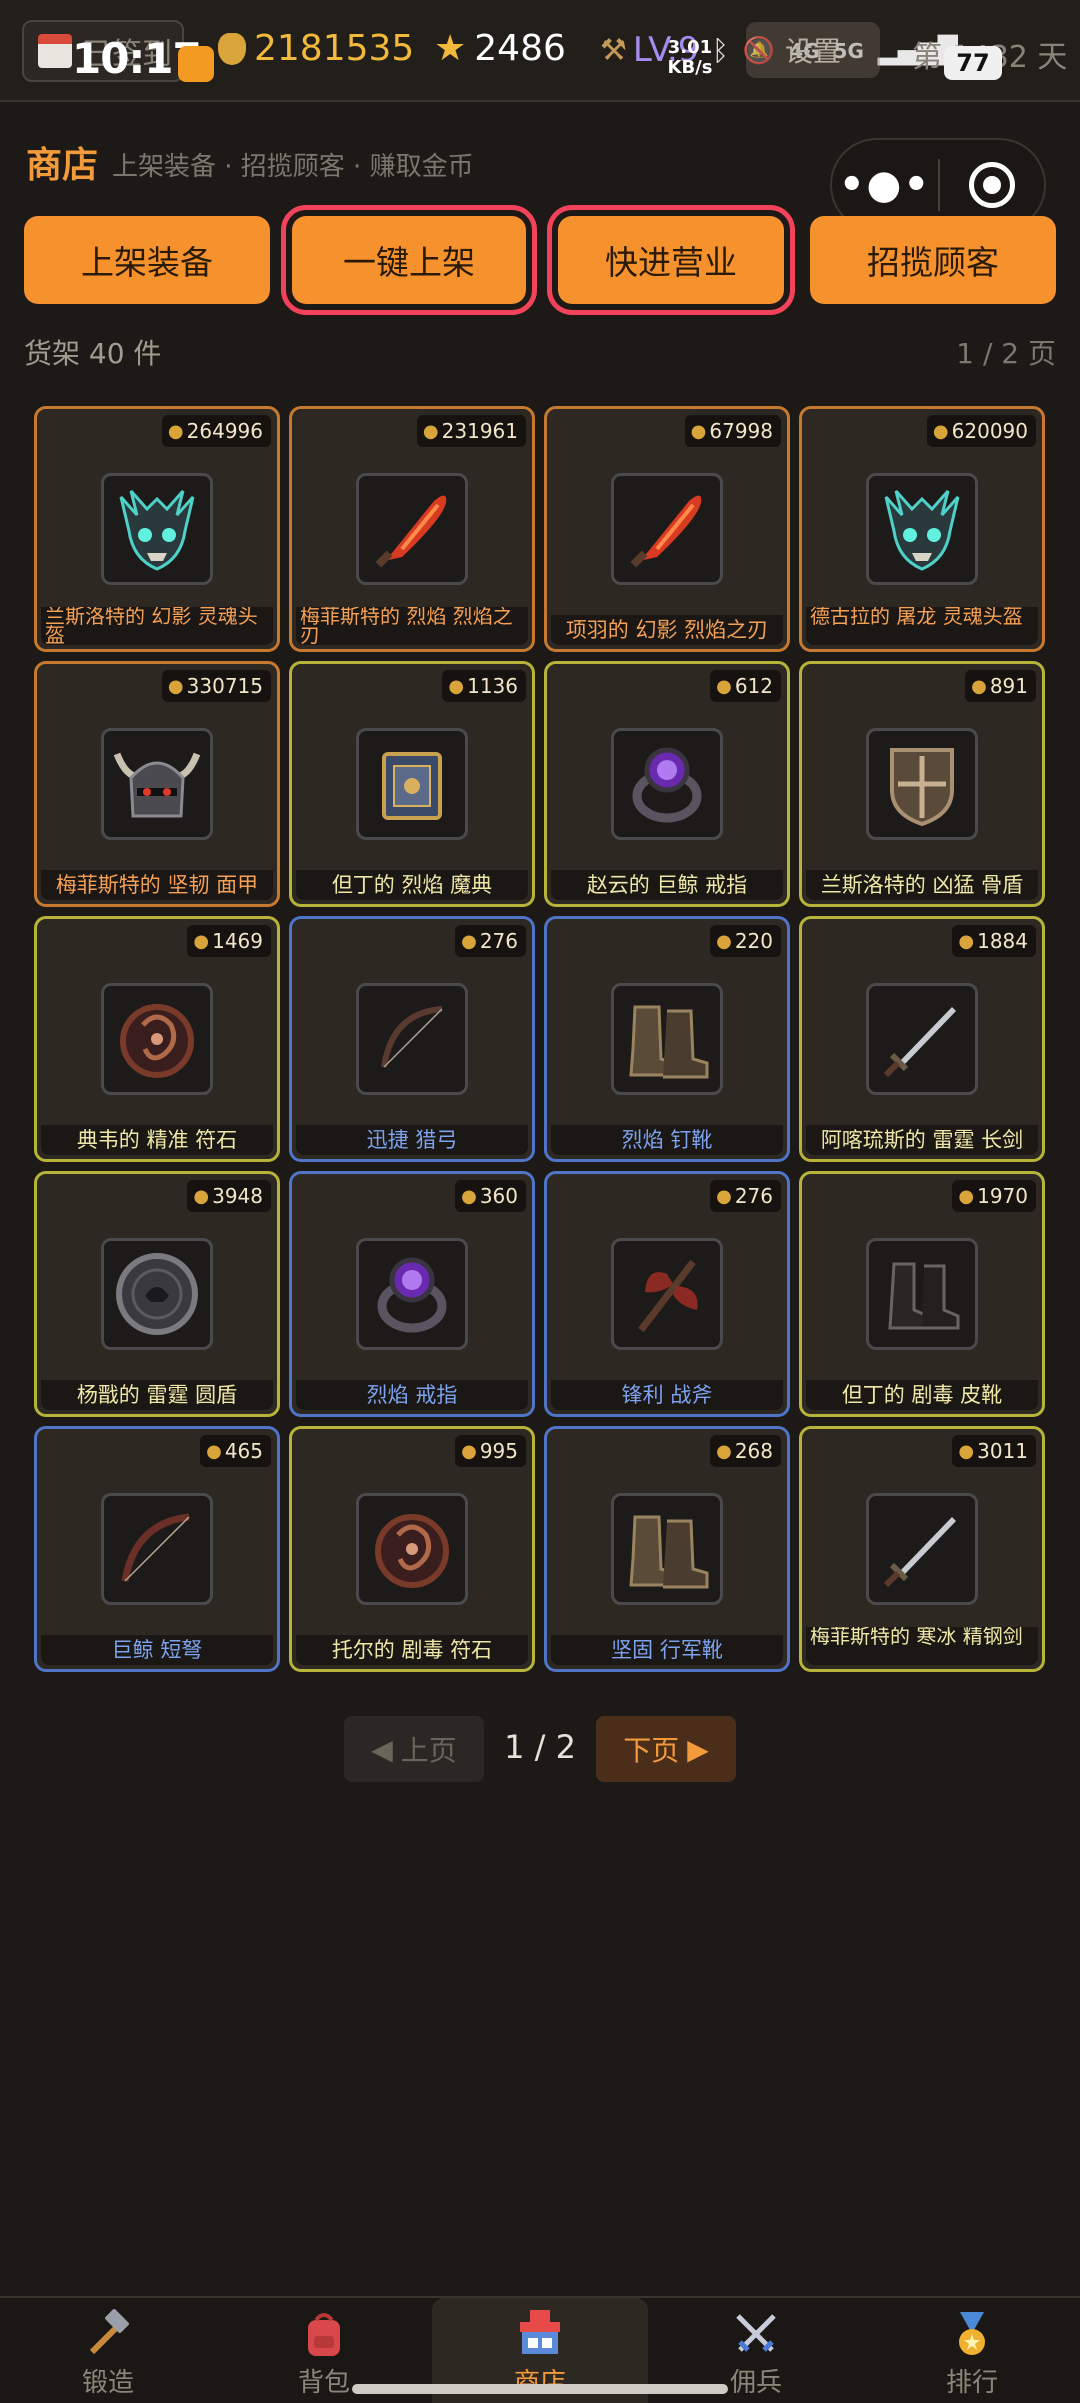  I want to click on network-speed-unit: KB/s, so click(690, 67).